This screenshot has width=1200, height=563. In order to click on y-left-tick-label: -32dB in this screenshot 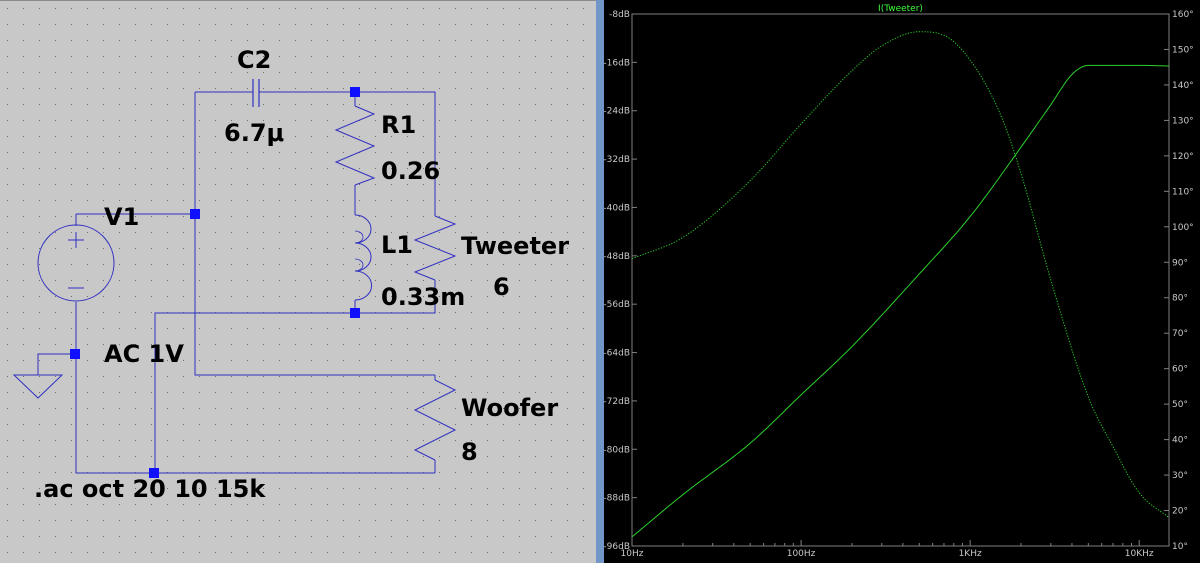, I will do `click(617, 160)`.